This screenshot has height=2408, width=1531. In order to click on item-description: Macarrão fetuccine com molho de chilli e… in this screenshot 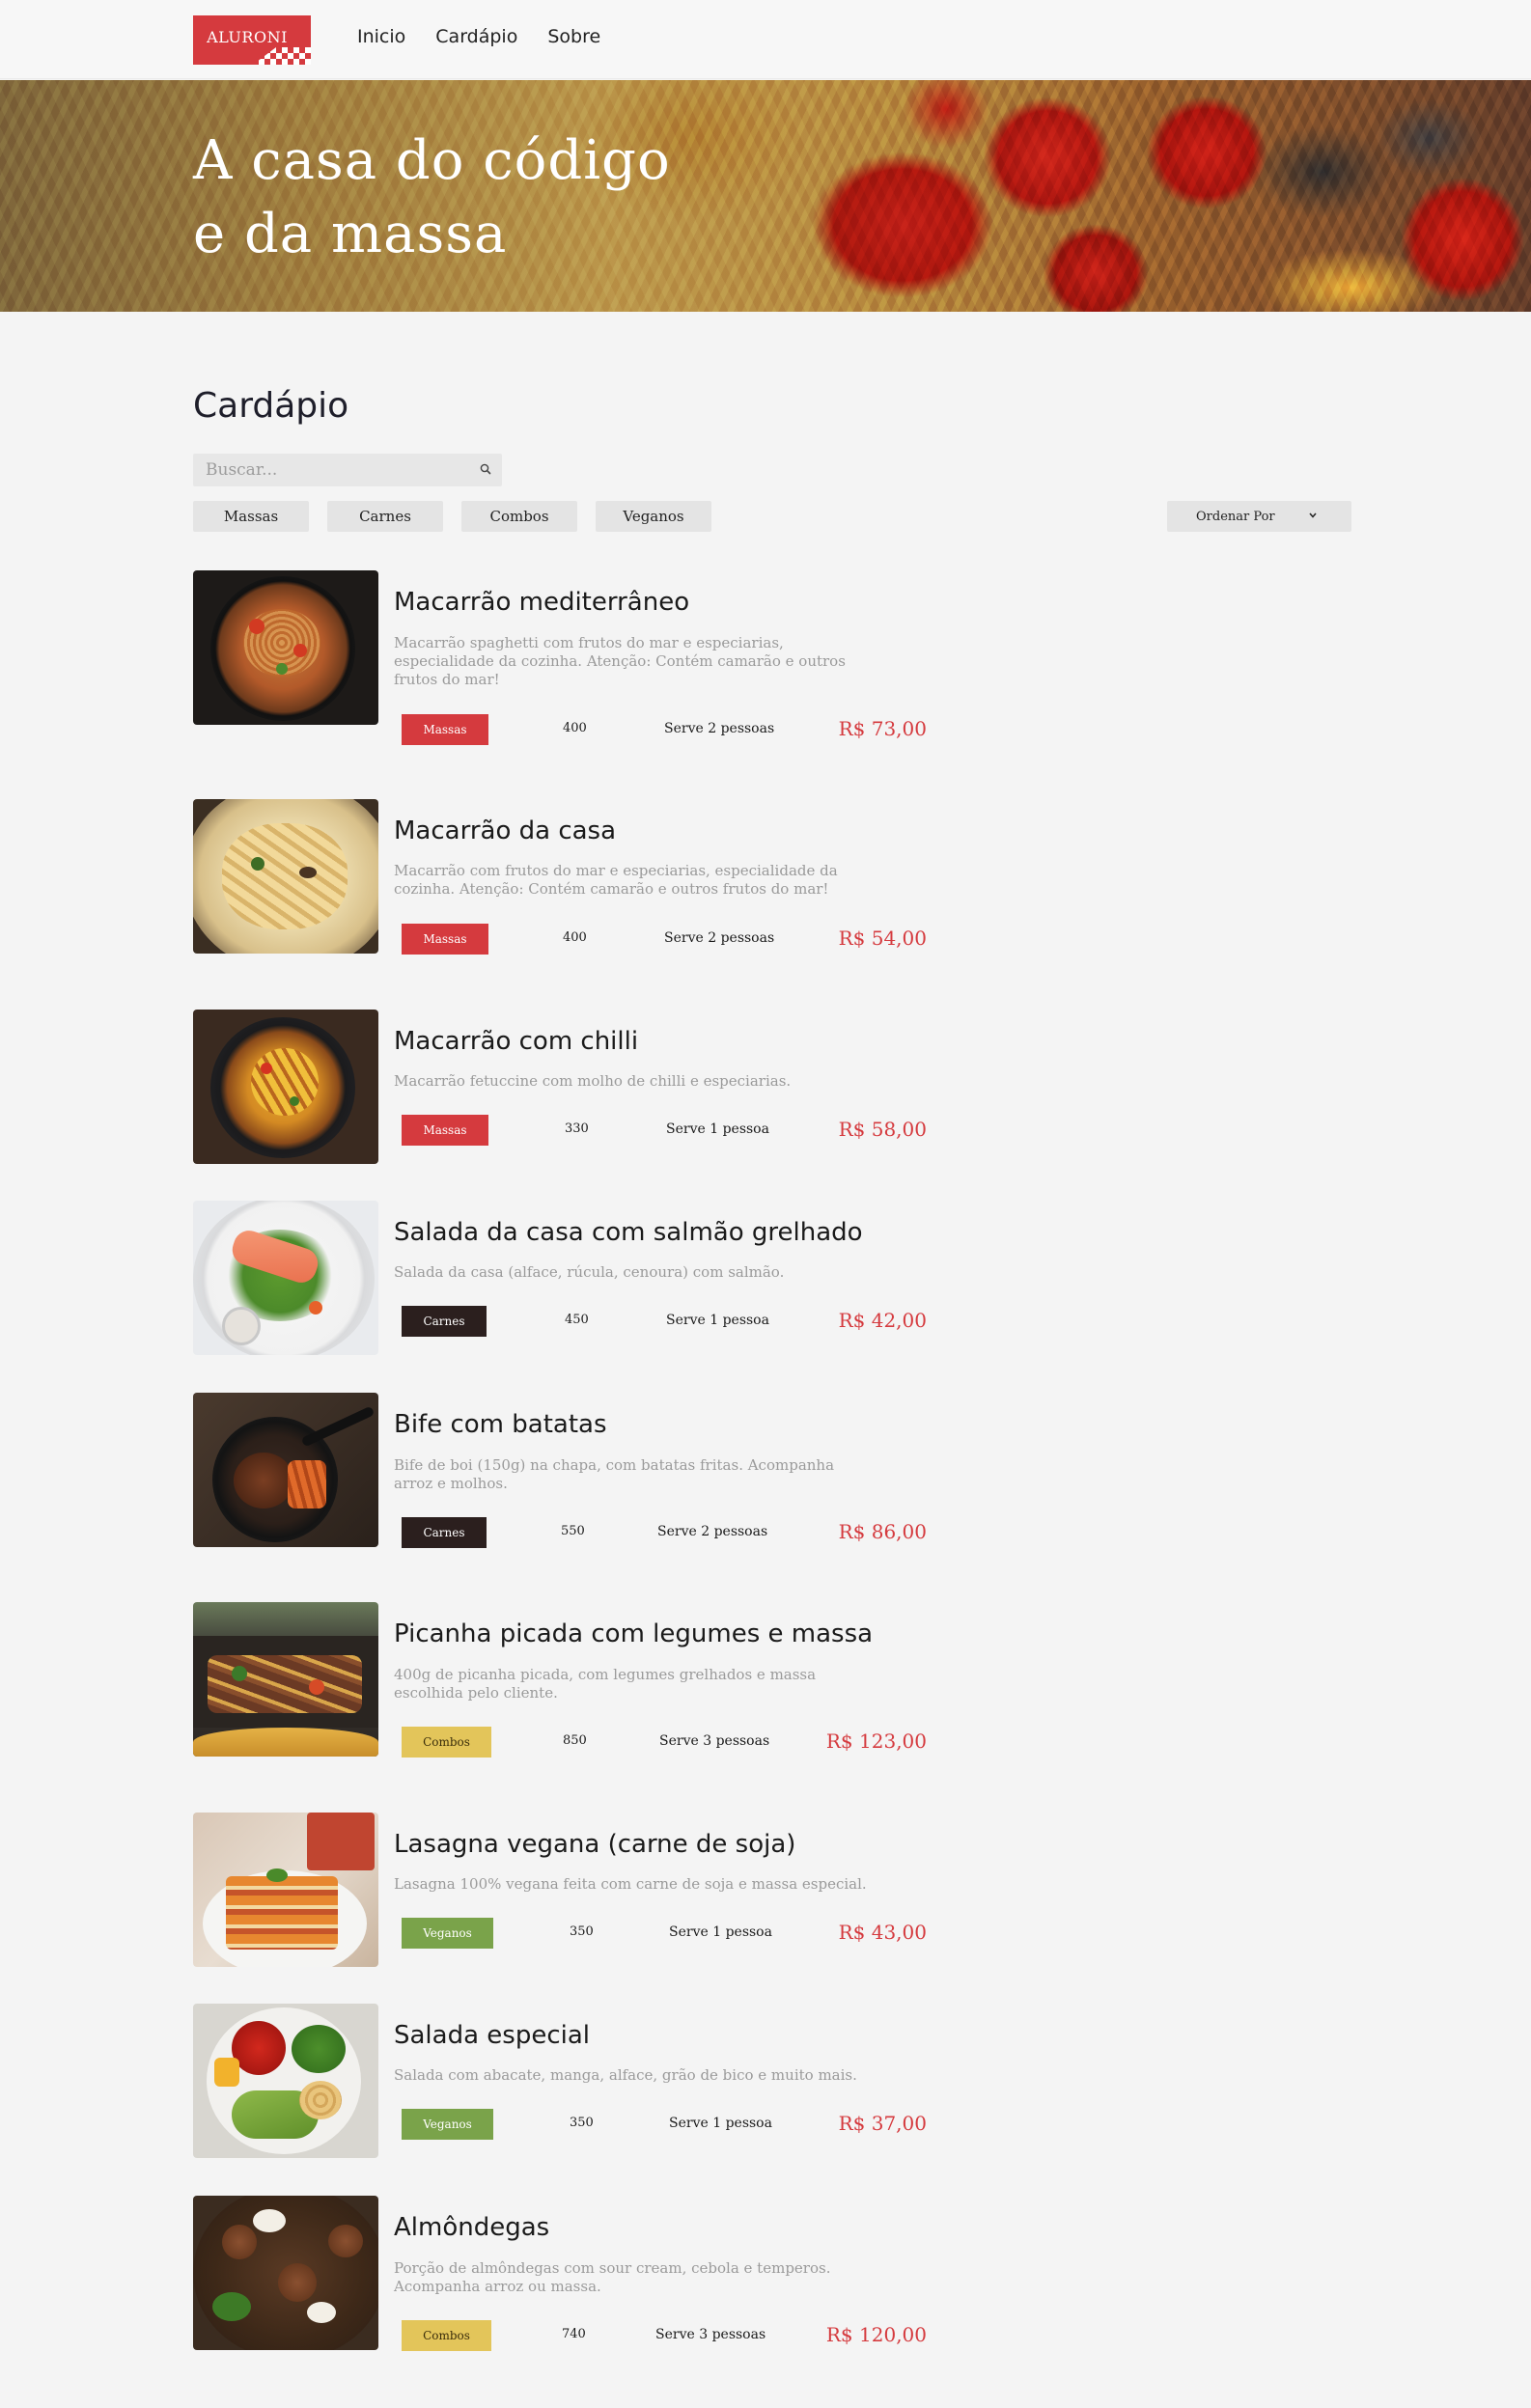, I will do `click(593, 1081)`.